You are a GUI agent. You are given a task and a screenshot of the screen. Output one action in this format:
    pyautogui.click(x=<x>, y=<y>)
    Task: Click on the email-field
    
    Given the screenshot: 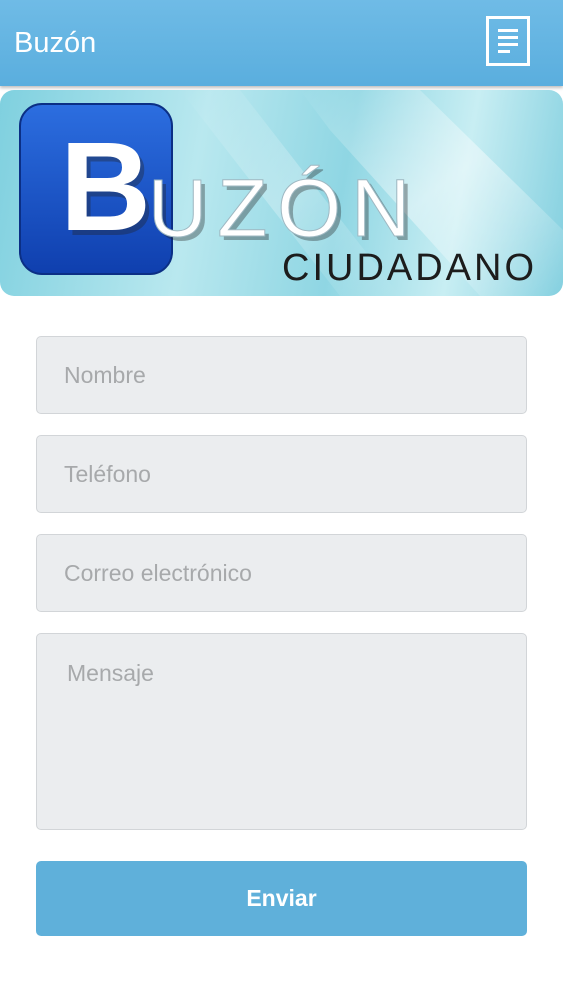 What is the action you would take?
    pyautogui.click(x=281, y=573)
    